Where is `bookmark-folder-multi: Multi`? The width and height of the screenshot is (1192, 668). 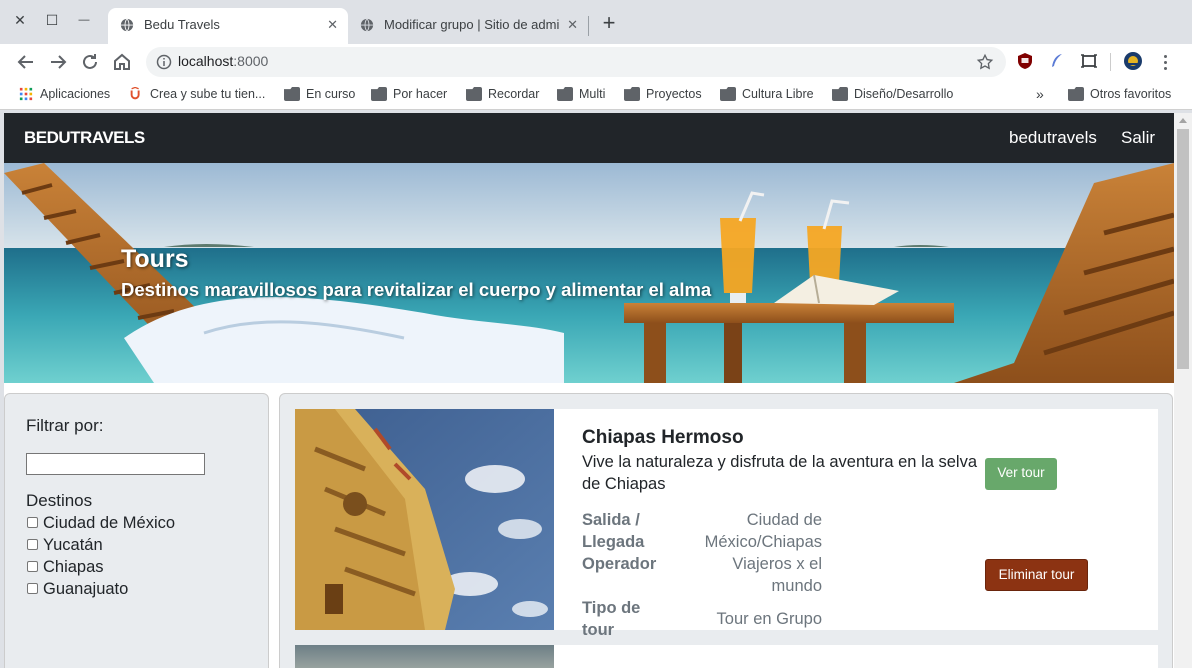
bookmark-folder-multi: Multi is located at coordinates (581, 95).